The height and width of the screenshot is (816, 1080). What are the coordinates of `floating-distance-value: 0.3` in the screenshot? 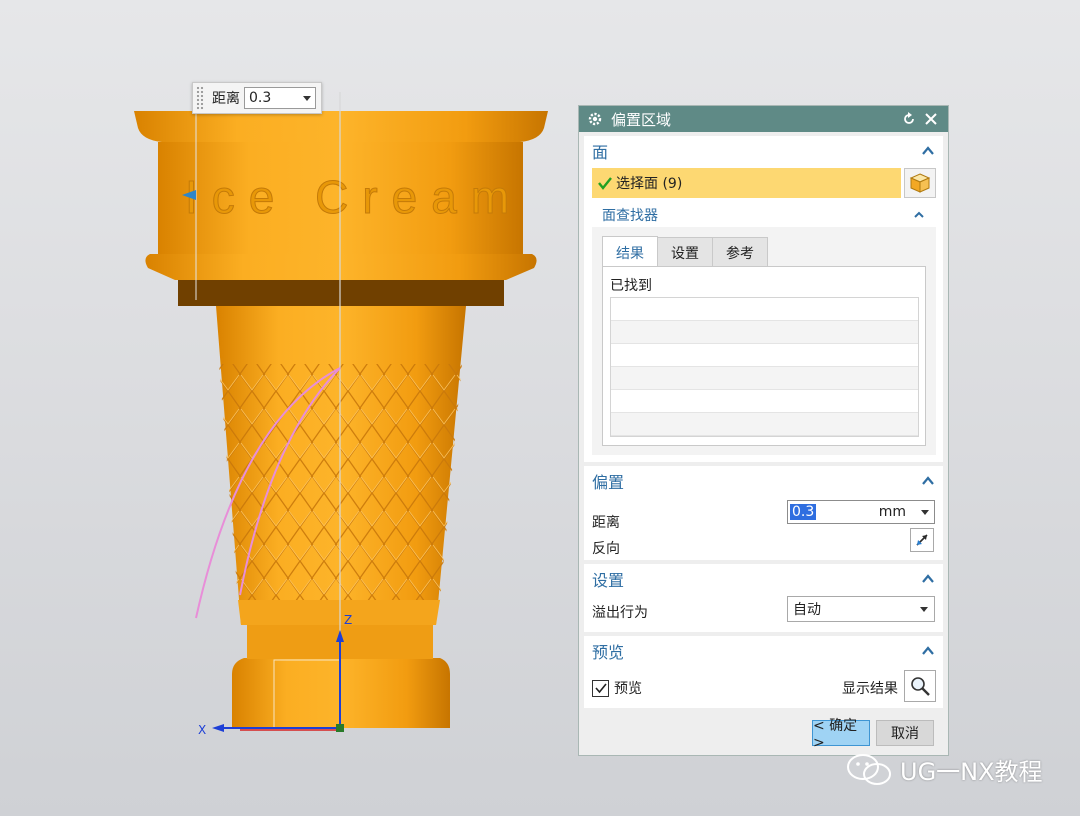 It's located at (260, 98).